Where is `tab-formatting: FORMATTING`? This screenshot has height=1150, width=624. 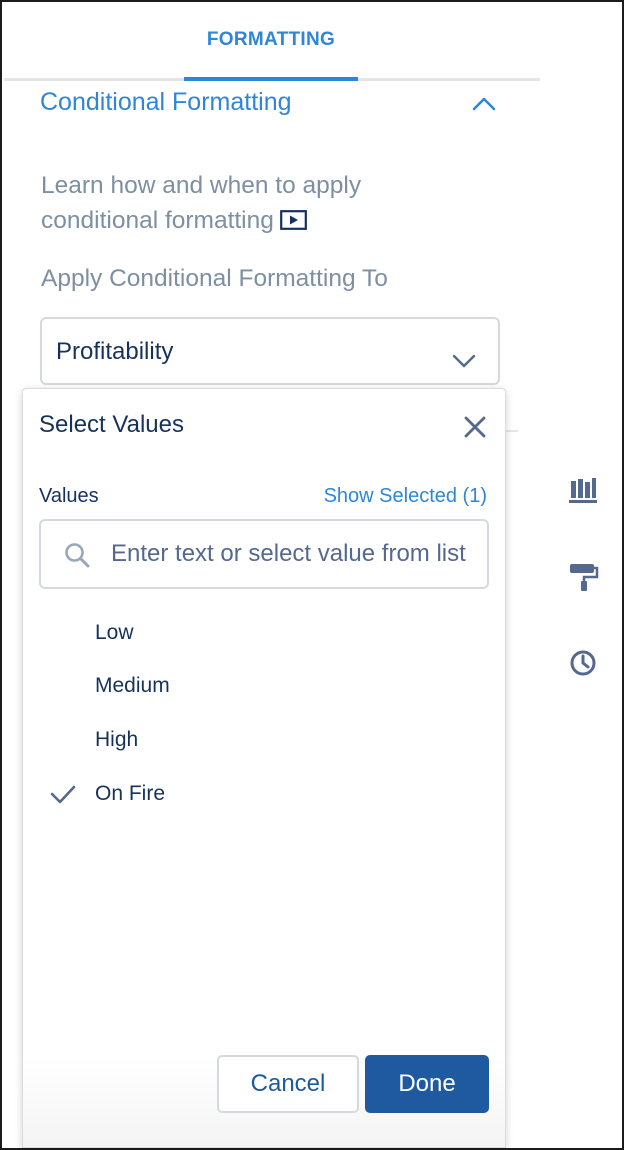 tab-formatting: FORMATTING is located at coordinates (271, 41).